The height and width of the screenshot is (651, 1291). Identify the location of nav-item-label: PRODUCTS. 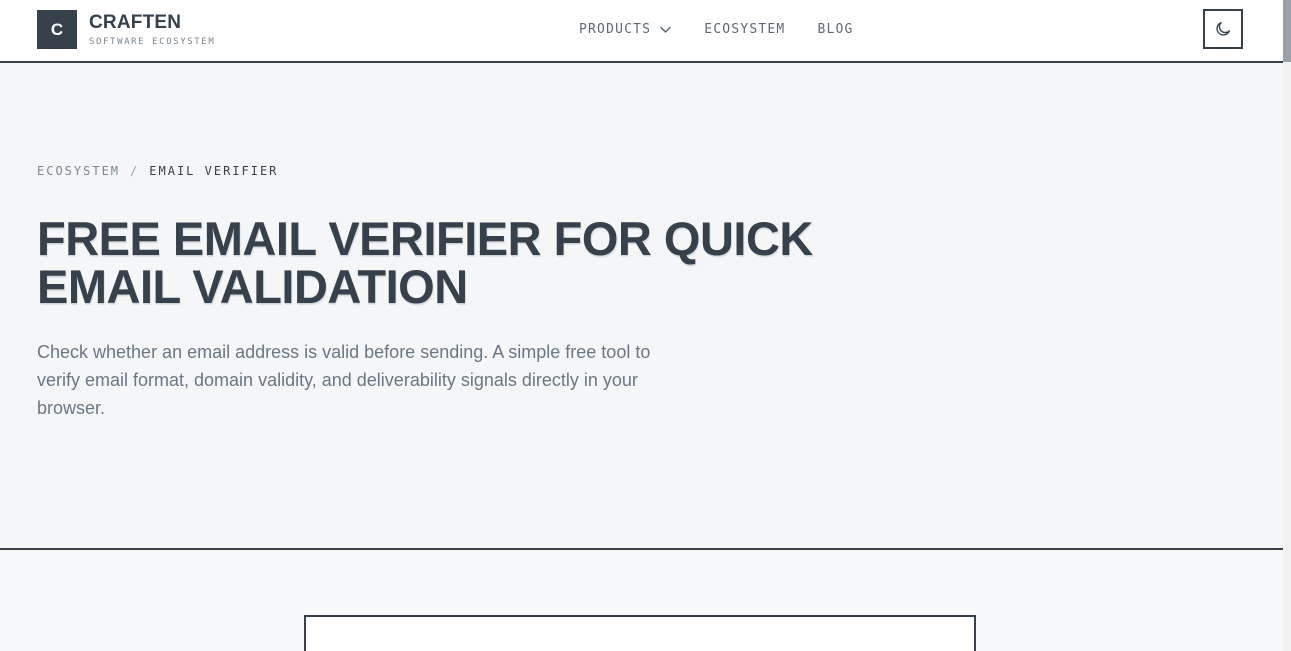
(615, 29).